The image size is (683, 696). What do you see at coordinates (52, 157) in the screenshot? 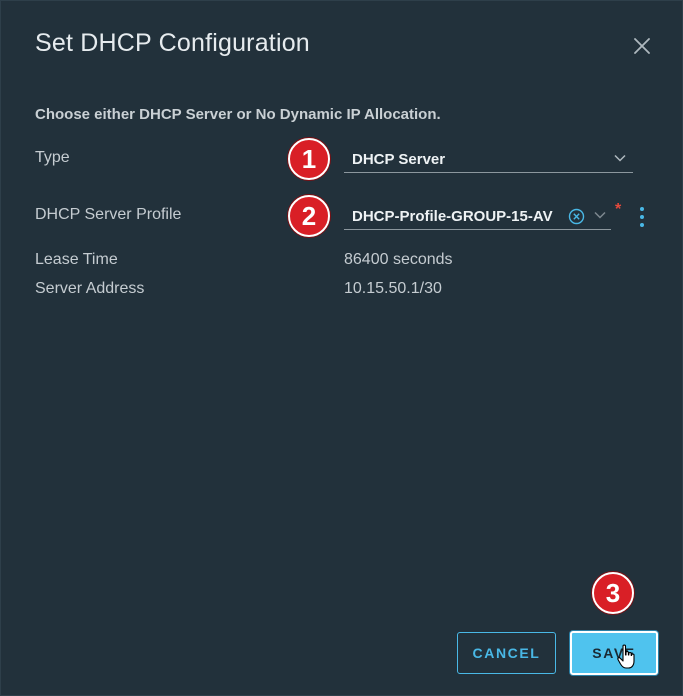
I see `type-label: Type` at bounding box center [52, 157].